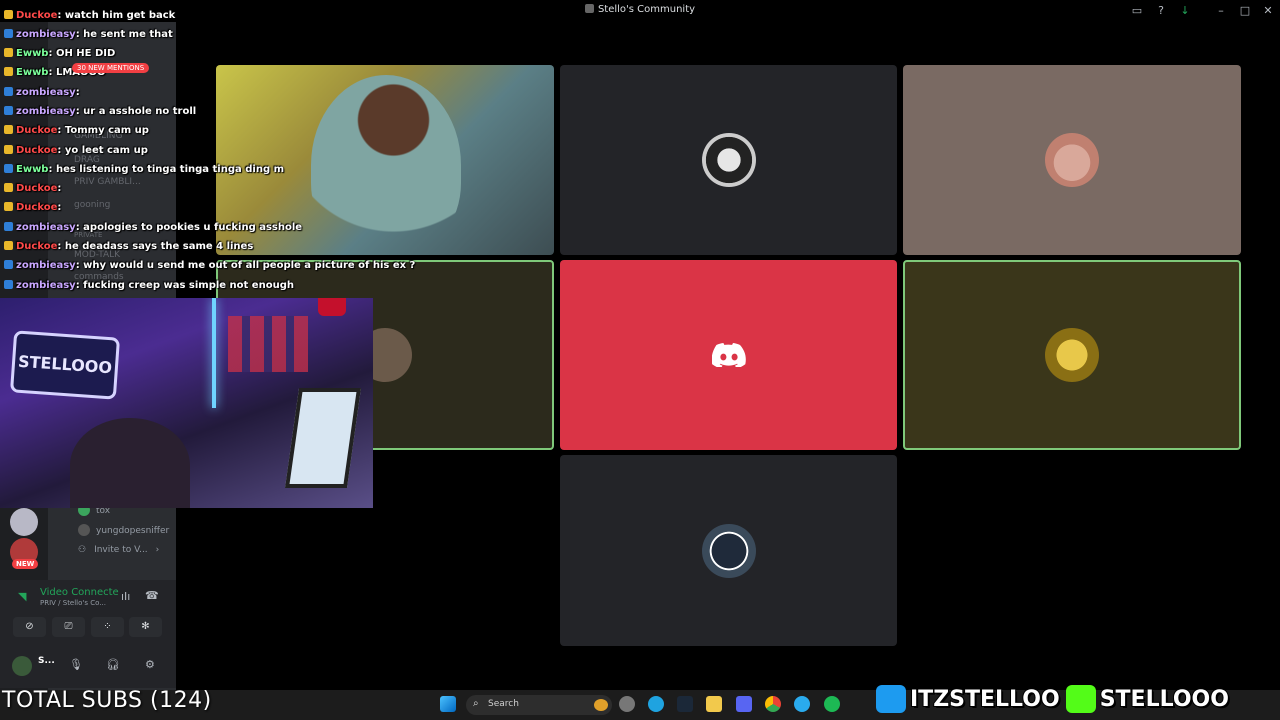 Image resolution: width=1280 pixels, height=720 pixels. I want to click on taskbar-search: ⌕ Search, so click(539, 705).